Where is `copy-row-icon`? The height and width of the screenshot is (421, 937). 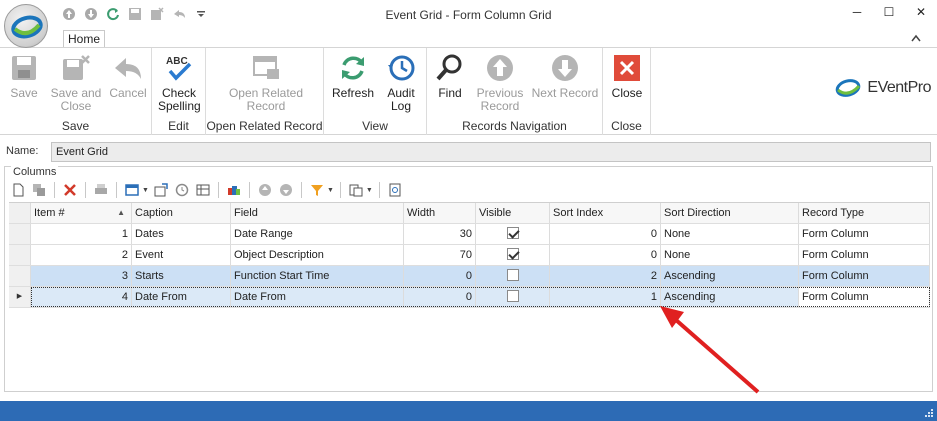
copy-row-icon is located at coordinates (39, 190).